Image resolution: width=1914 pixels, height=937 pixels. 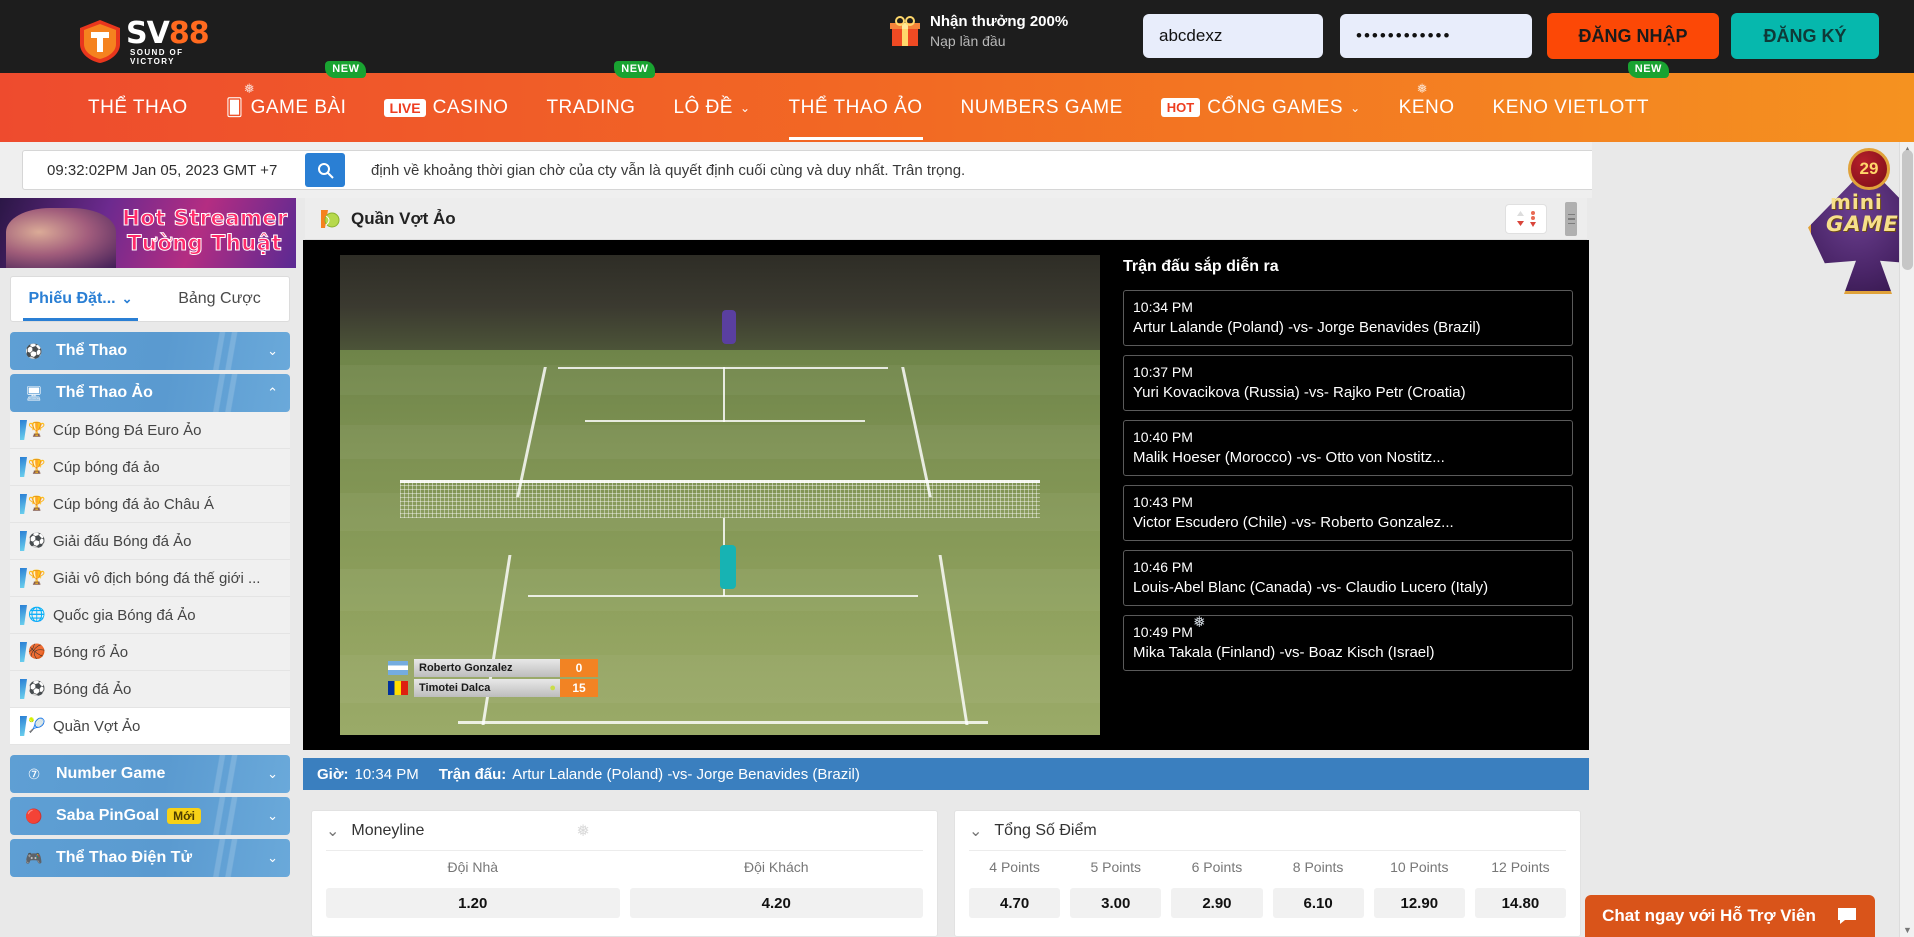 I want to click on sidebar-item-label: Cúp Bóng Đá Euro Ảo, so click(x=127, y=430).